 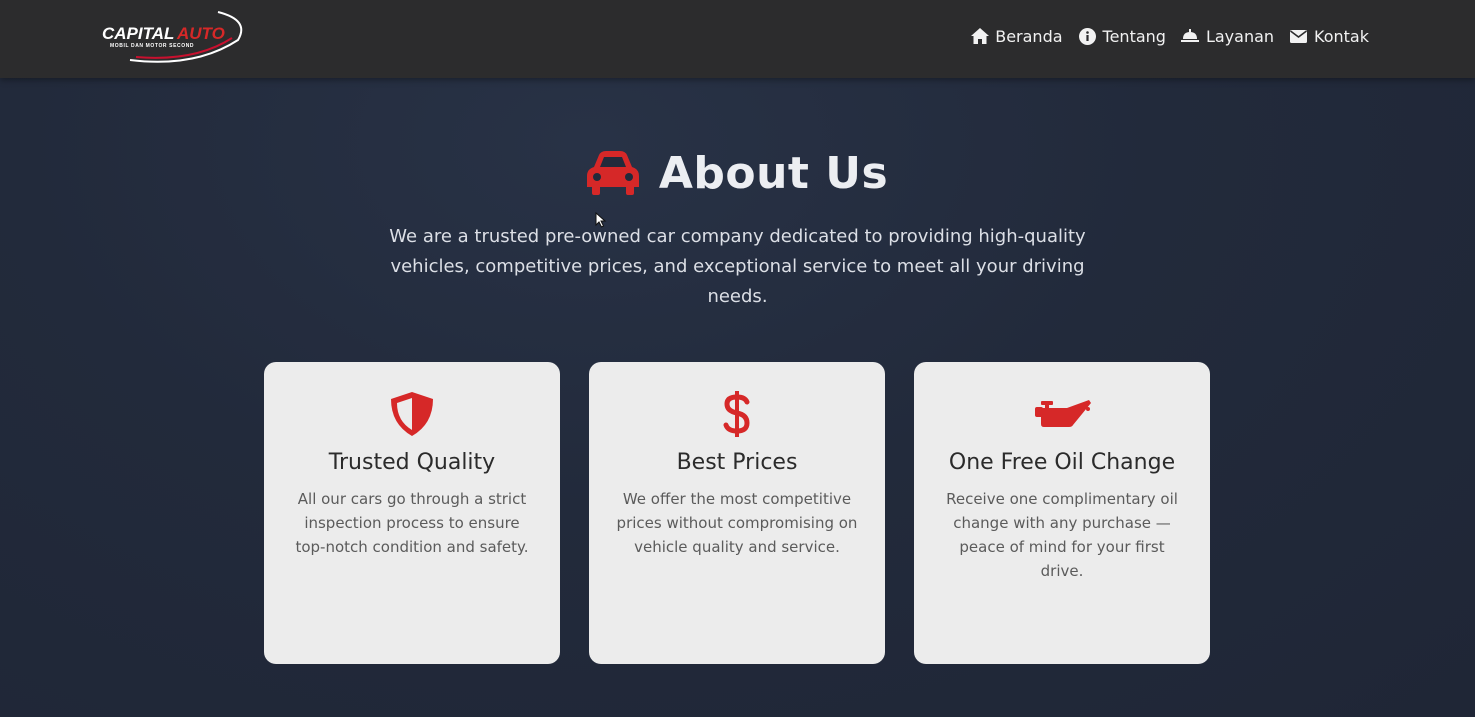 I want to click on mouse-cursor-icon, so click(x=601, y=219).